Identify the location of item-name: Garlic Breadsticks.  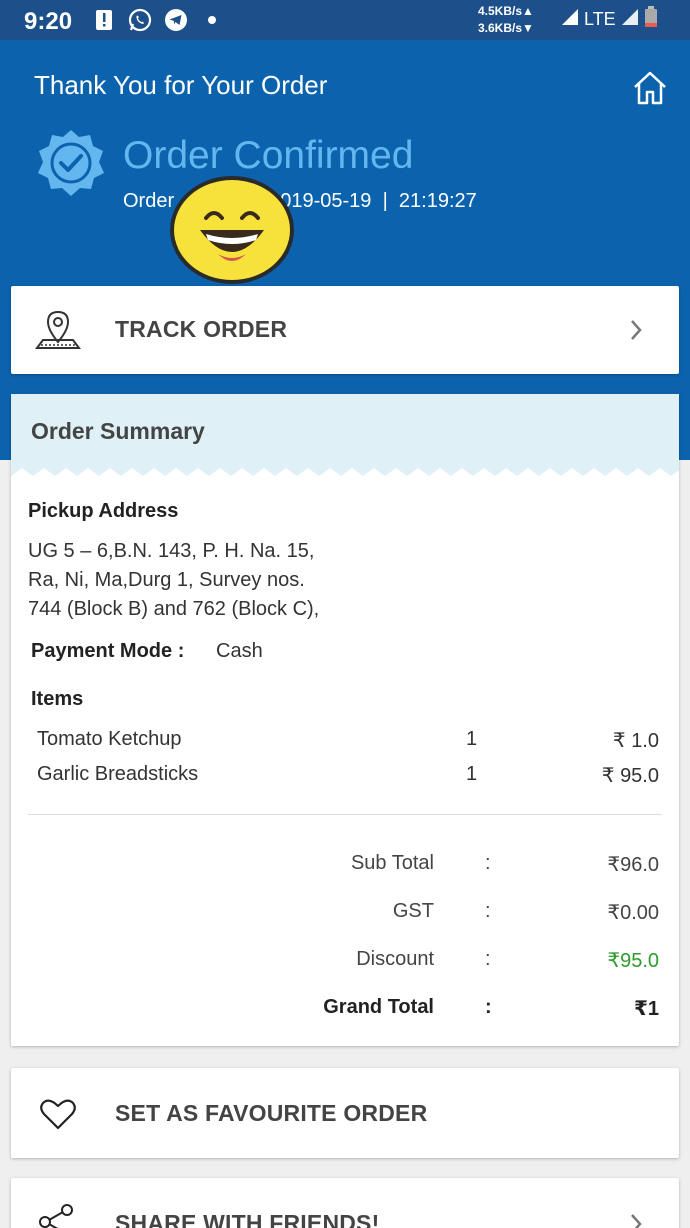
(118, 774).